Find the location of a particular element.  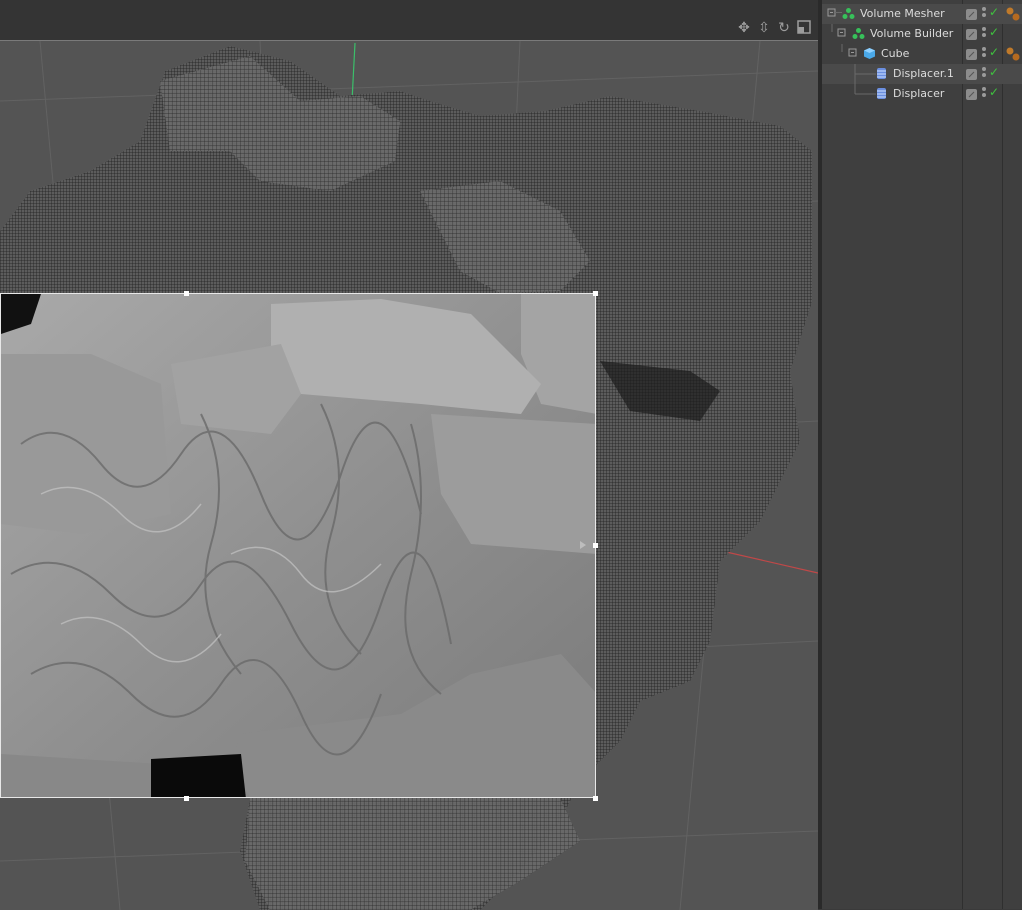

zoom-icon: ⇳ is located at coordinates (764, 28).